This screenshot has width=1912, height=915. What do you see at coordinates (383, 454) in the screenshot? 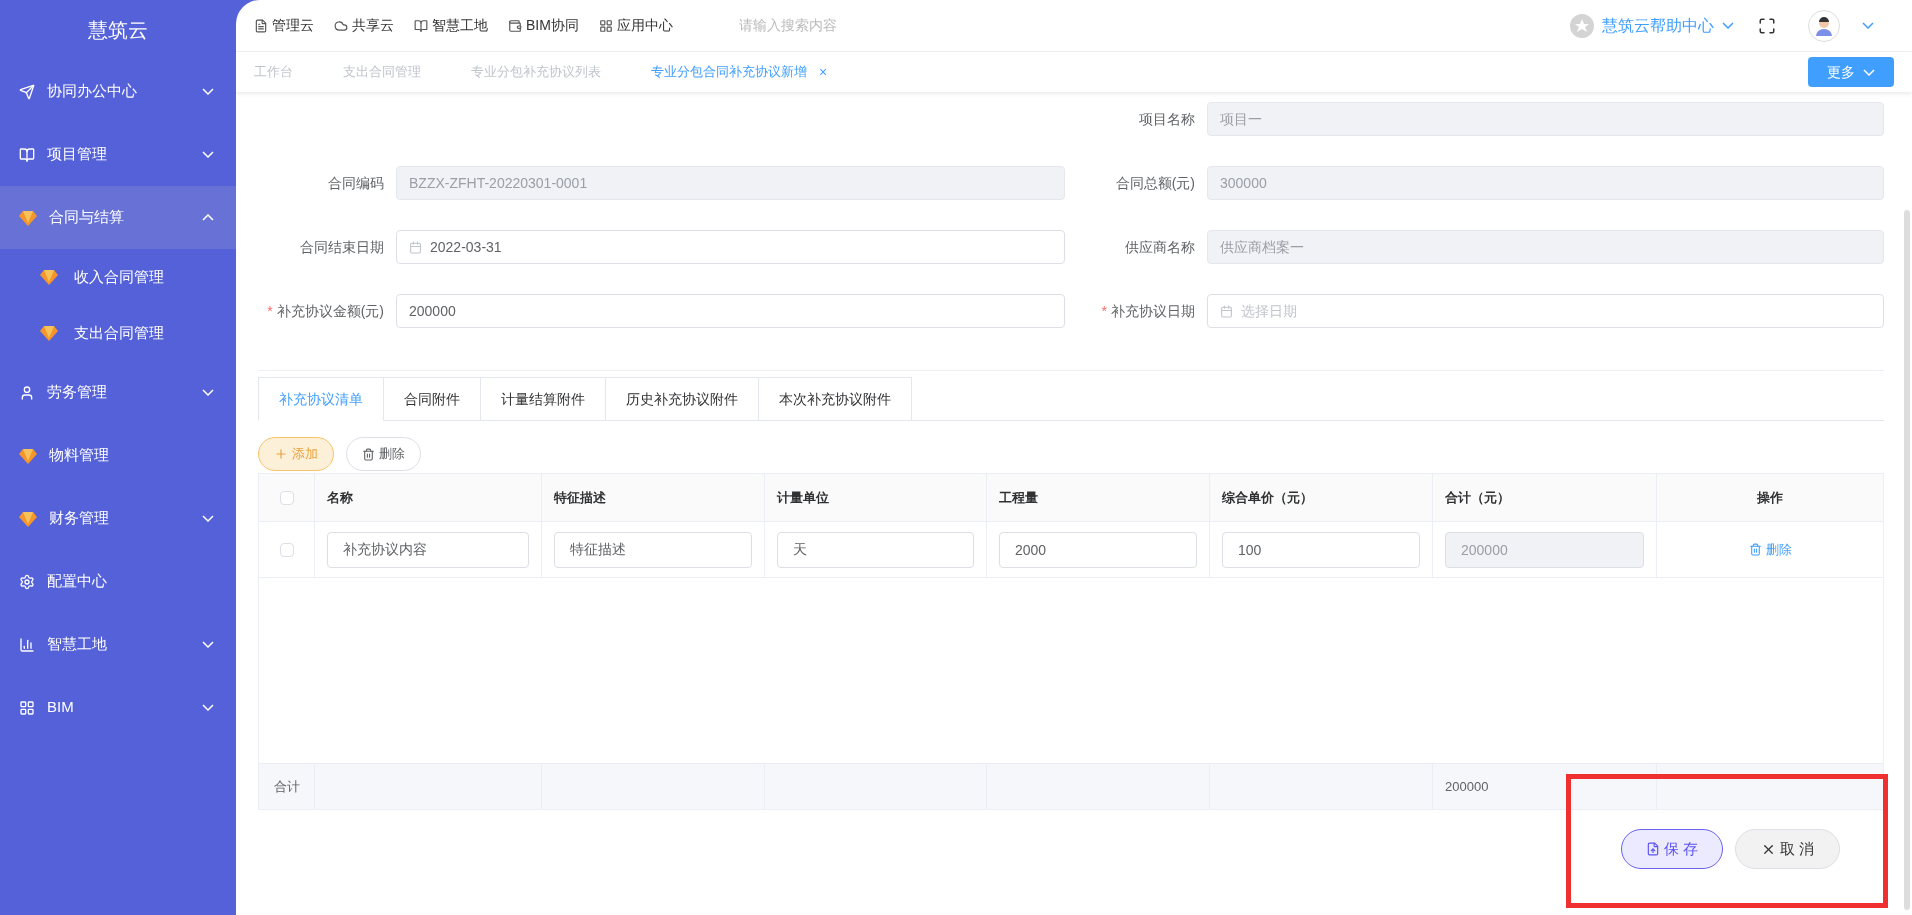
I see `delete-button: 删除` at bounding box center [383, 454].